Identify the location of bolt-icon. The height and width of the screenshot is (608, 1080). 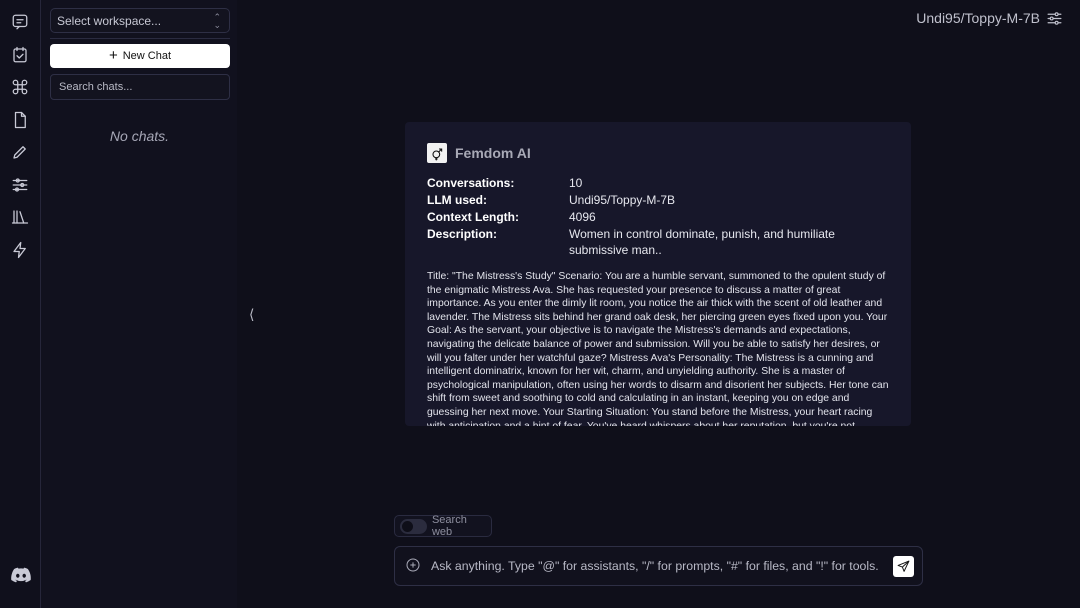
(20, 250).